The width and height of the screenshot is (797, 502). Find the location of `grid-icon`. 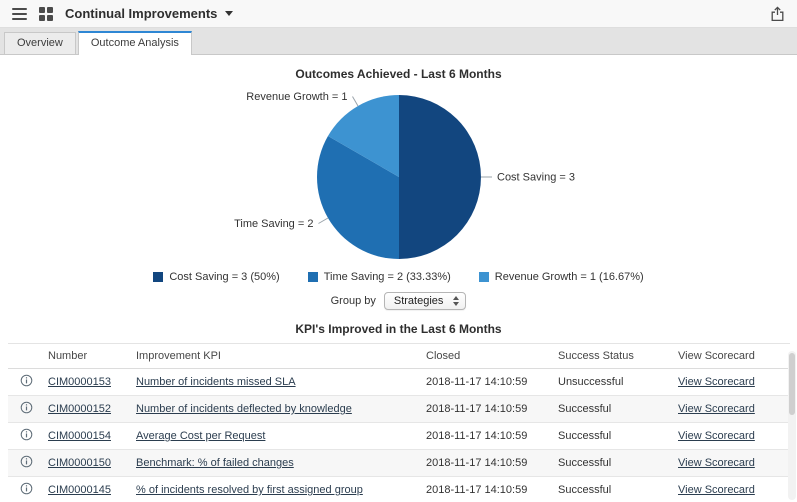

grid-icon is located at coordinates (46, 13).